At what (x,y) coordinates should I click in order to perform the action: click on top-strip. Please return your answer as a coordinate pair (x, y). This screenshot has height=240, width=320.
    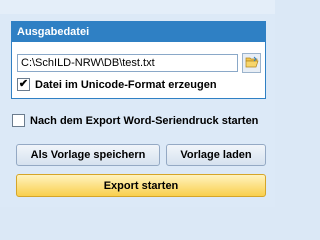
    Looking at the image, I should click on (137, 7).